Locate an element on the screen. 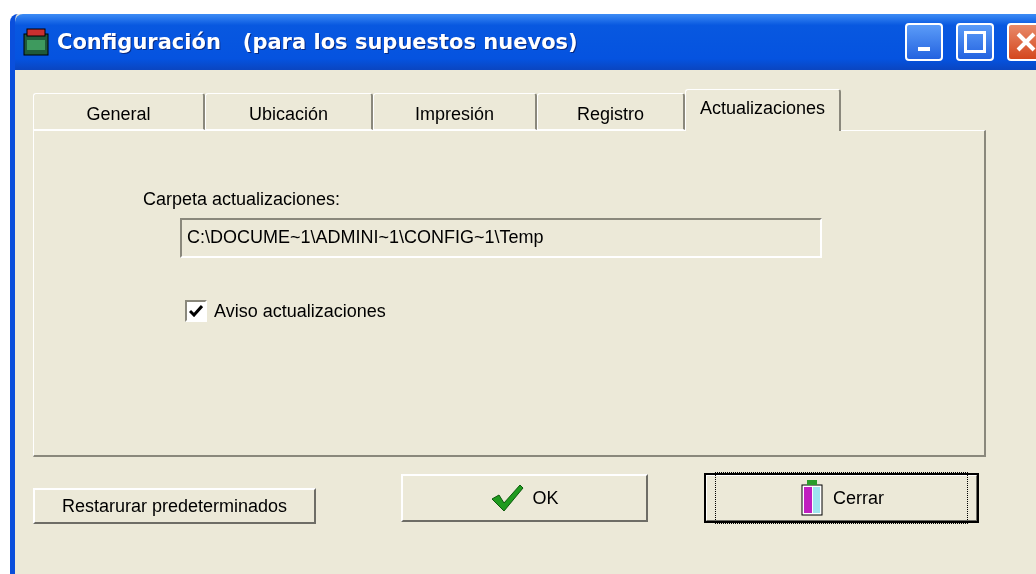 The height and width of the screenshot is (574, 1036). window-title: Configuración (para los supuestos nuevos) is located at coordinates (318, 42).